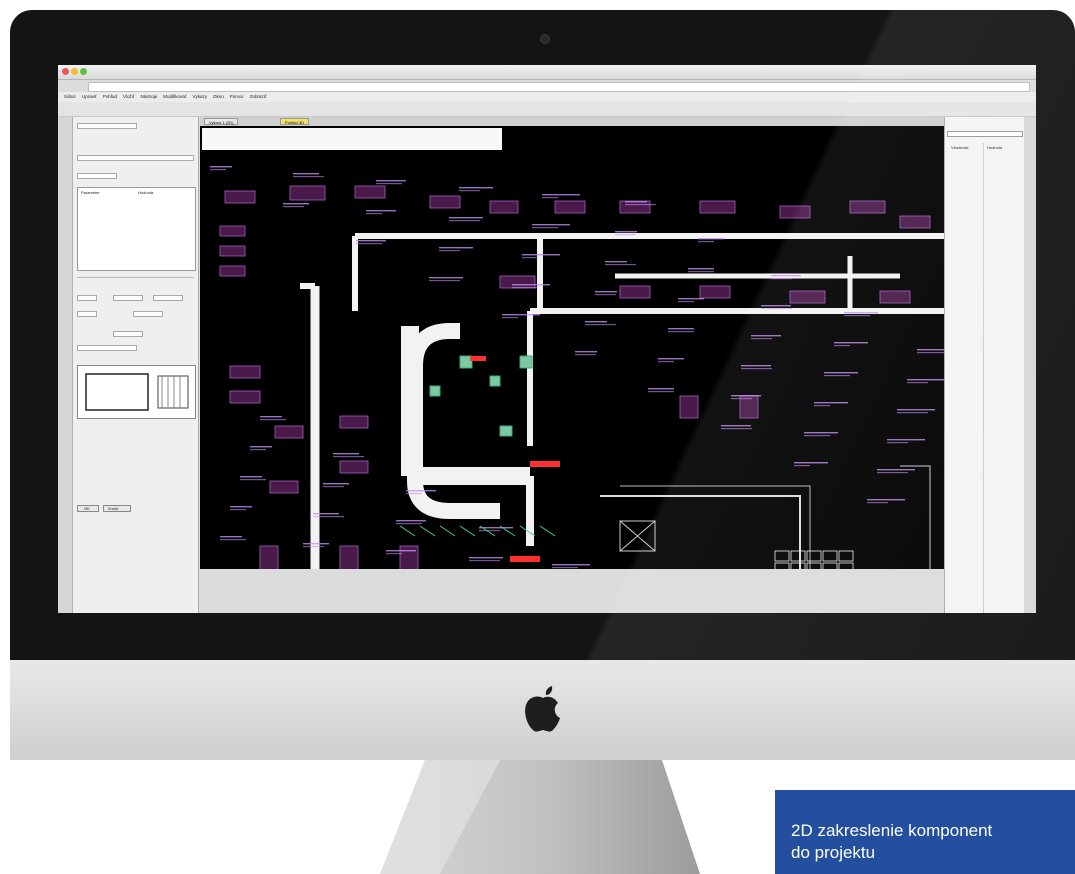  I want to click on menu-item: Okno, so click(218, 97).